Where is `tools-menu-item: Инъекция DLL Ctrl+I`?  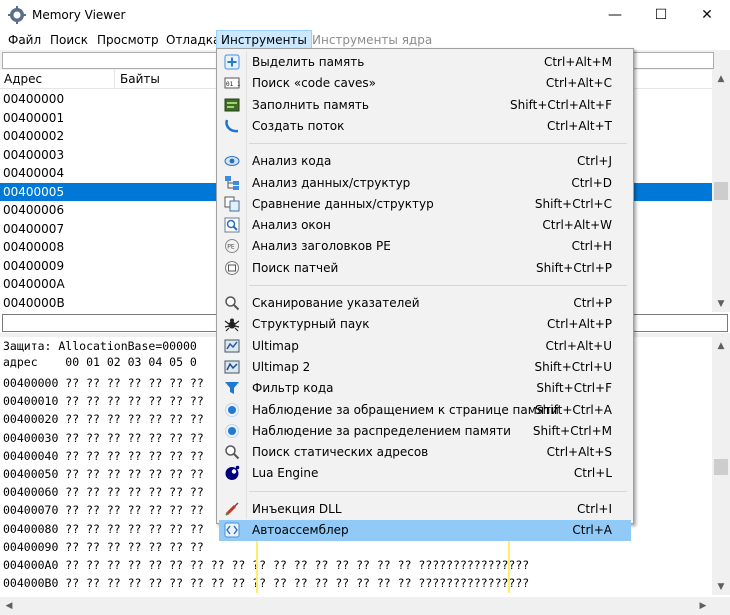 tools-menu-item: Инъекция DLL Ctrl+I is located at coordinates (425, 509).